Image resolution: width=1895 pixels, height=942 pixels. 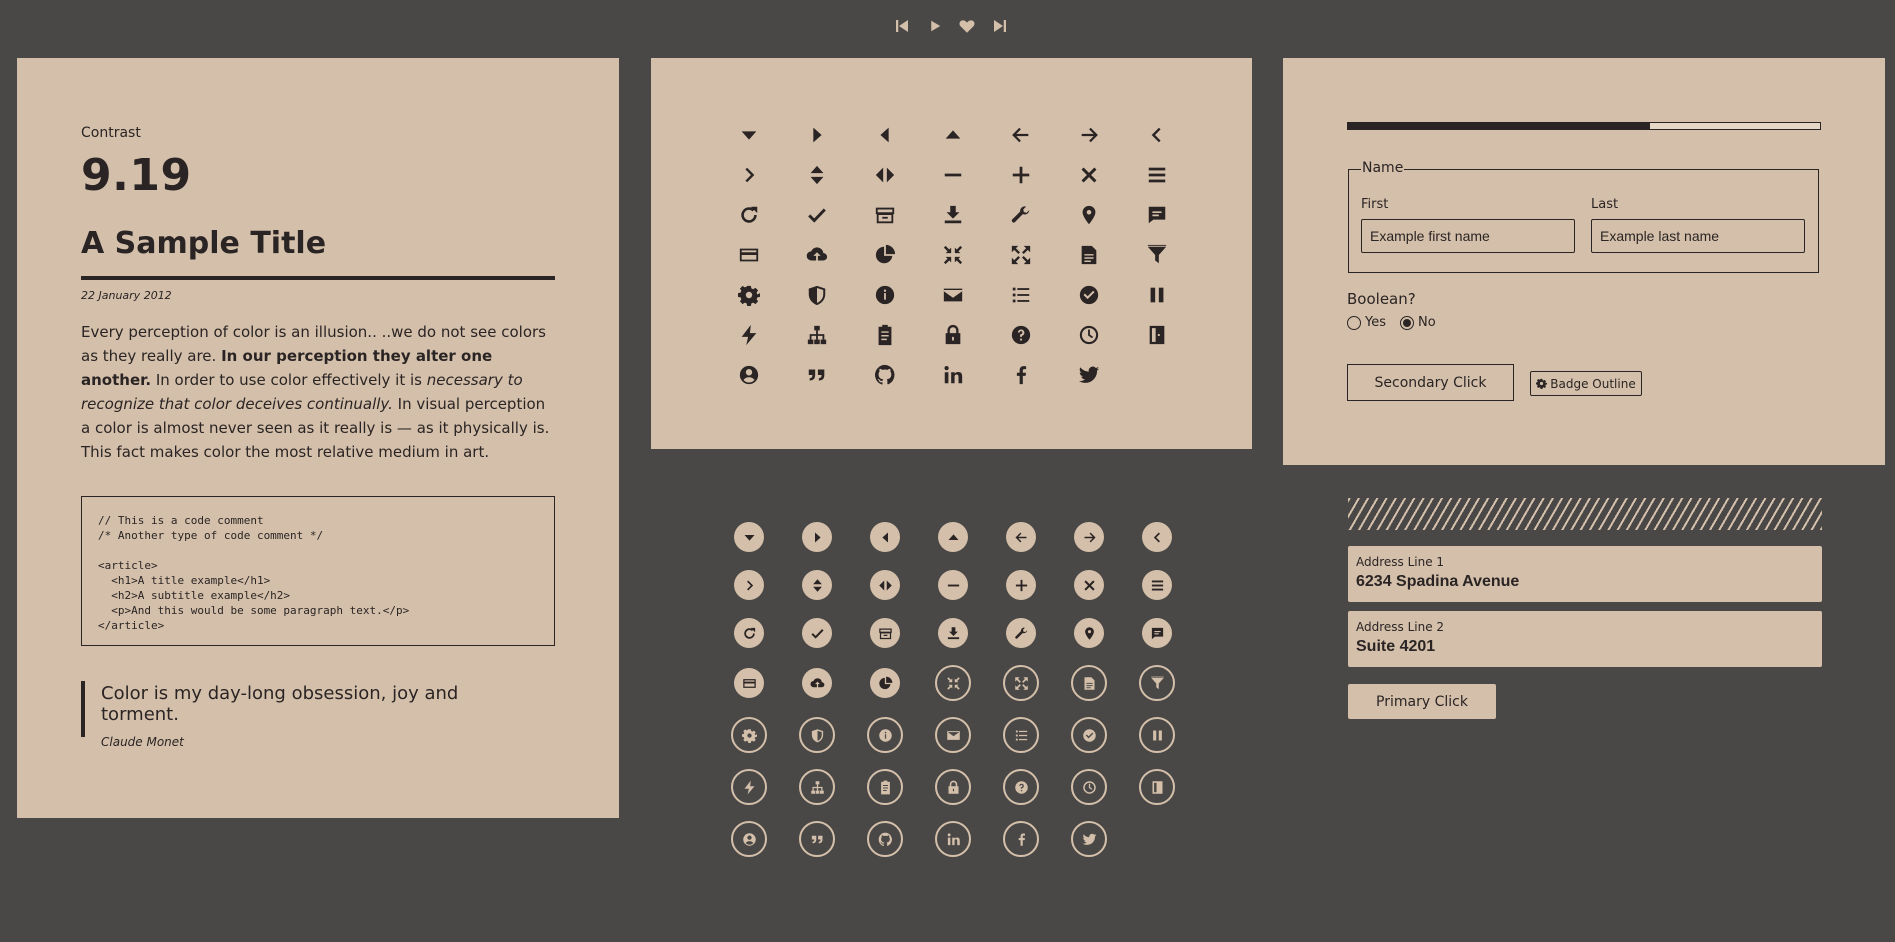 What do you see at coordinates (749, 135) in the screenshot?
I see `caret-down-icon` at bounding box center [749, 135].